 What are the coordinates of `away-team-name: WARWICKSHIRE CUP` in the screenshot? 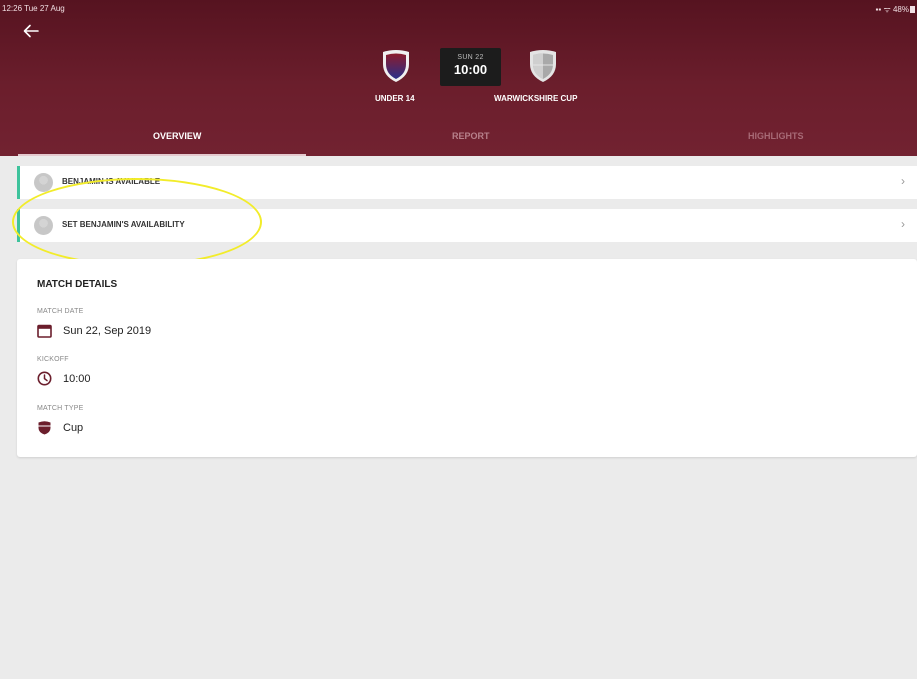 It's located at (536, 98).